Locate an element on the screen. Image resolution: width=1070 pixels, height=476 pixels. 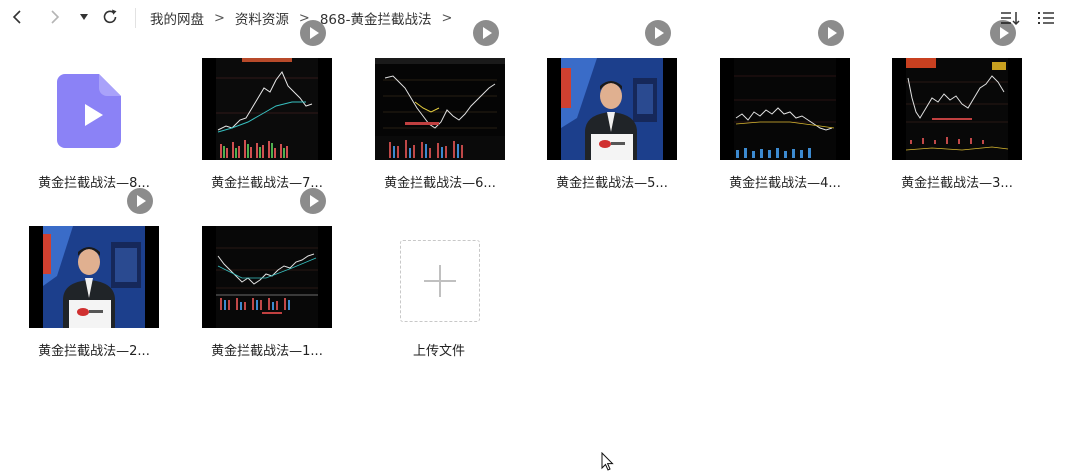
breadcrumb-item-current-folder: 868-黄金拦截战法 is located at coordinates (376, 18).